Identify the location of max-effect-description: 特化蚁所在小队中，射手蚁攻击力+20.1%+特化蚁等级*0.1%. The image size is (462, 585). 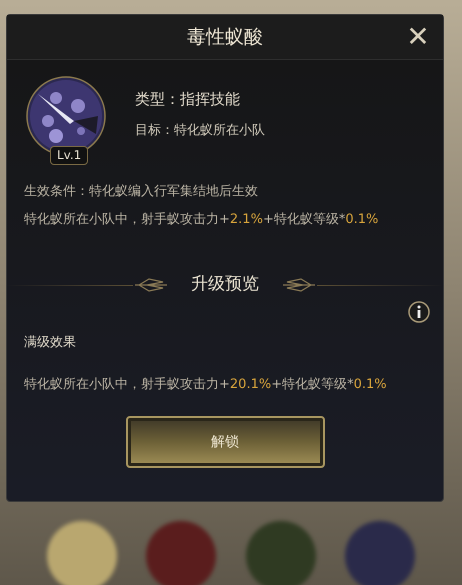
(205, 385).